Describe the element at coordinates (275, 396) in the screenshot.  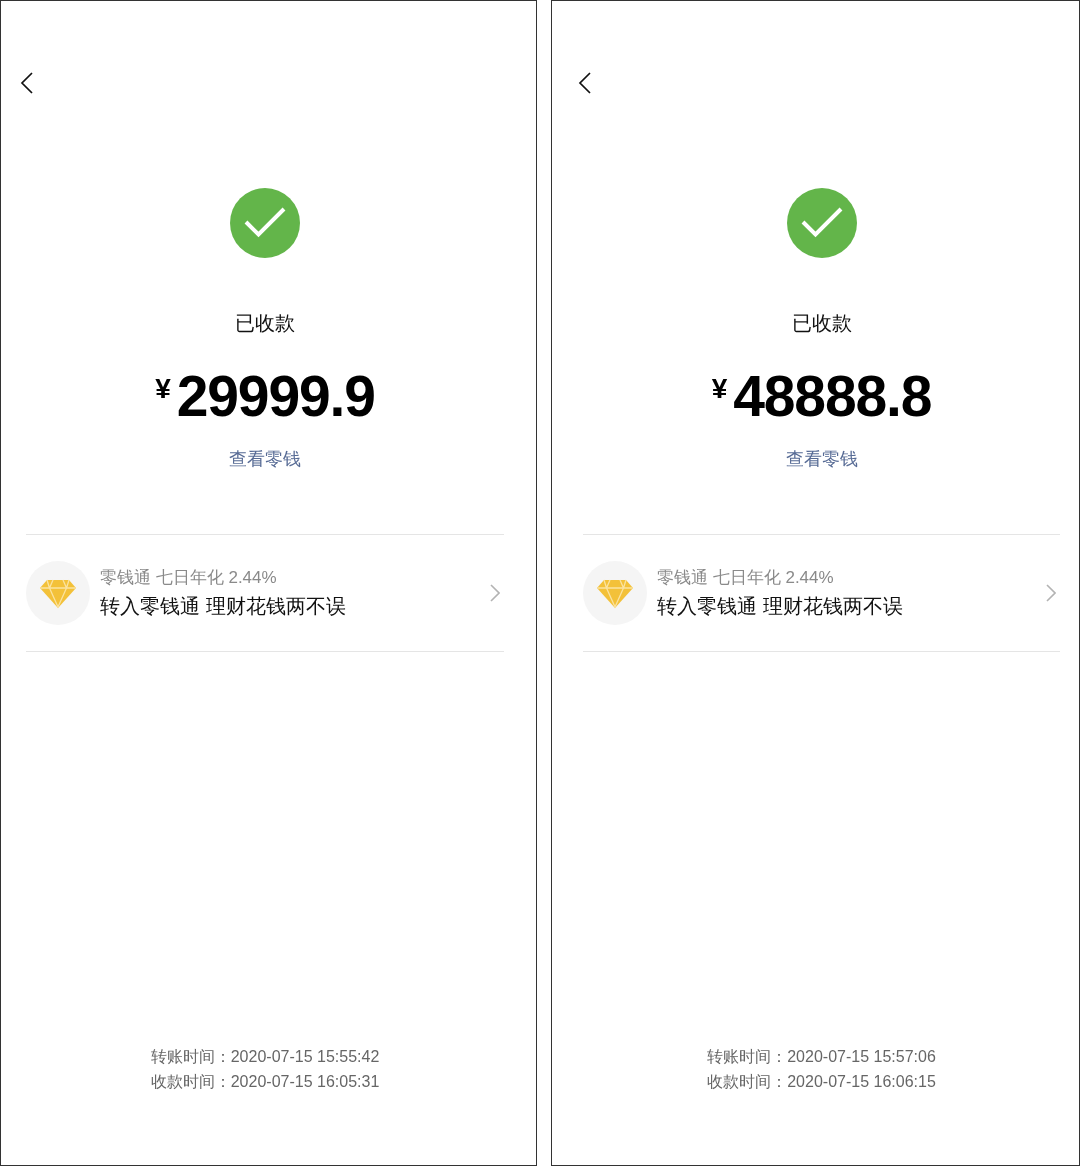
I see `amount-value: 29999.9` at that location.